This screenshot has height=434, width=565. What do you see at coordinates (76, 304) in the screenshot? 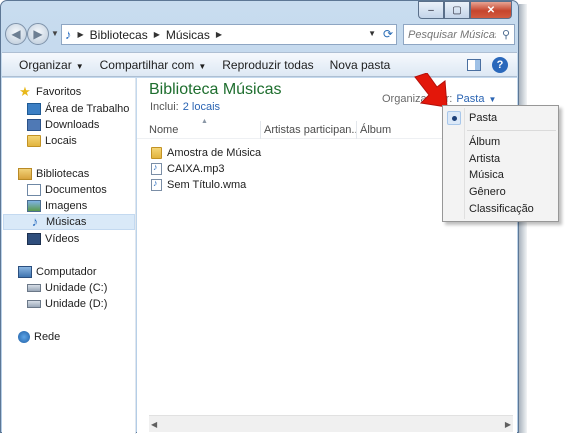
I see `nav-label: Unidade (D:)` at bounding box center [76, 304].